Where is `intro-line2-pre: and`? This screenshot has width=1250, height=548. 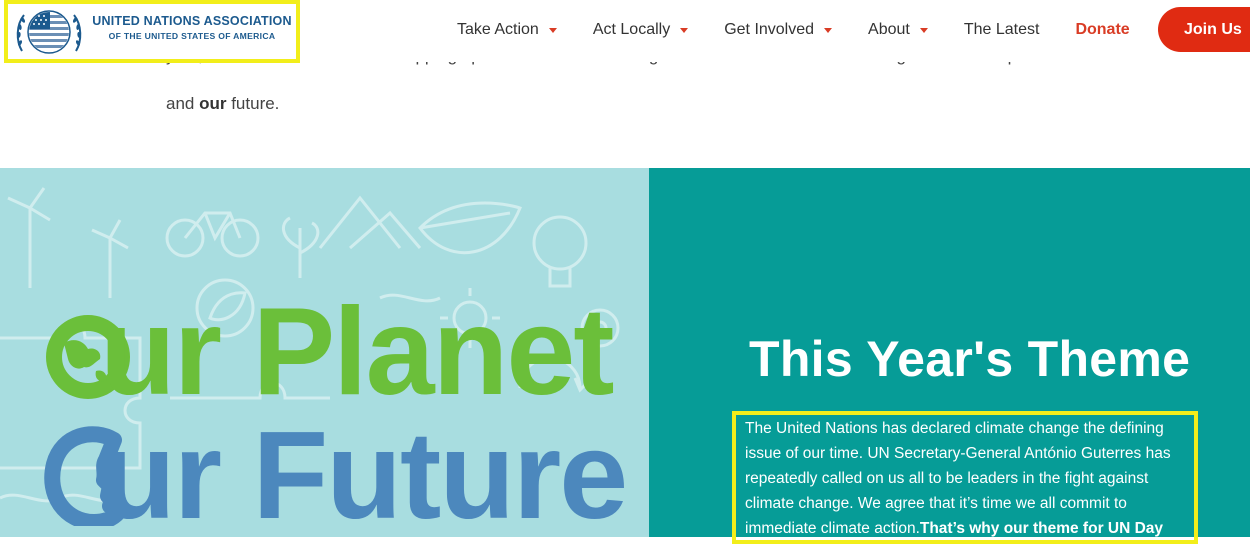
intro-line2-pre: and is located at coordinates (183, 103).